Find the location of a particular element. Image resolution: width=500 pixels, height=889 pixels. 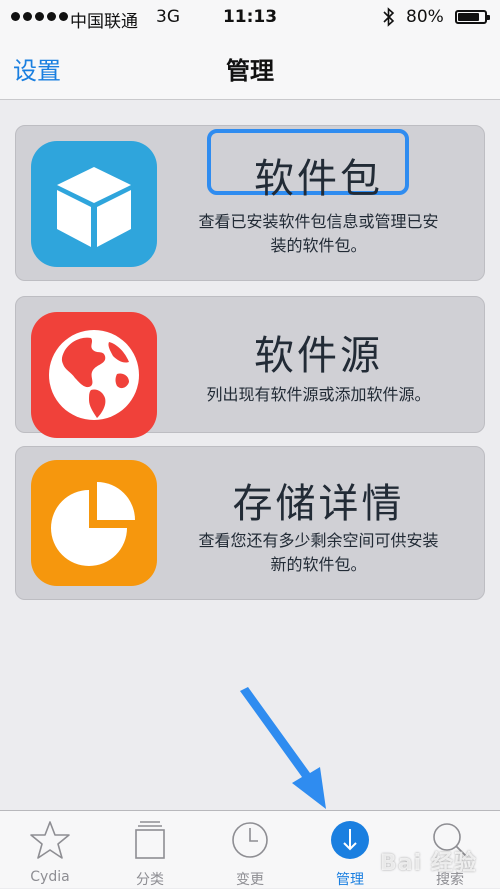

storage-description-line-2: 新的软件包。 is located at coordinates (318, 564).